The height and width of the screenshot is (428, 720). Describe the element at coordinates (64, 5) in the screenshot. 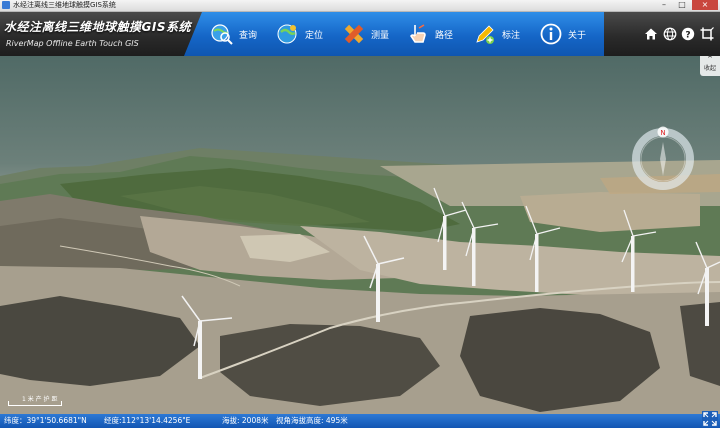

I see `window-title: 水经注离线三维地球触摸GIS系统` at that location.